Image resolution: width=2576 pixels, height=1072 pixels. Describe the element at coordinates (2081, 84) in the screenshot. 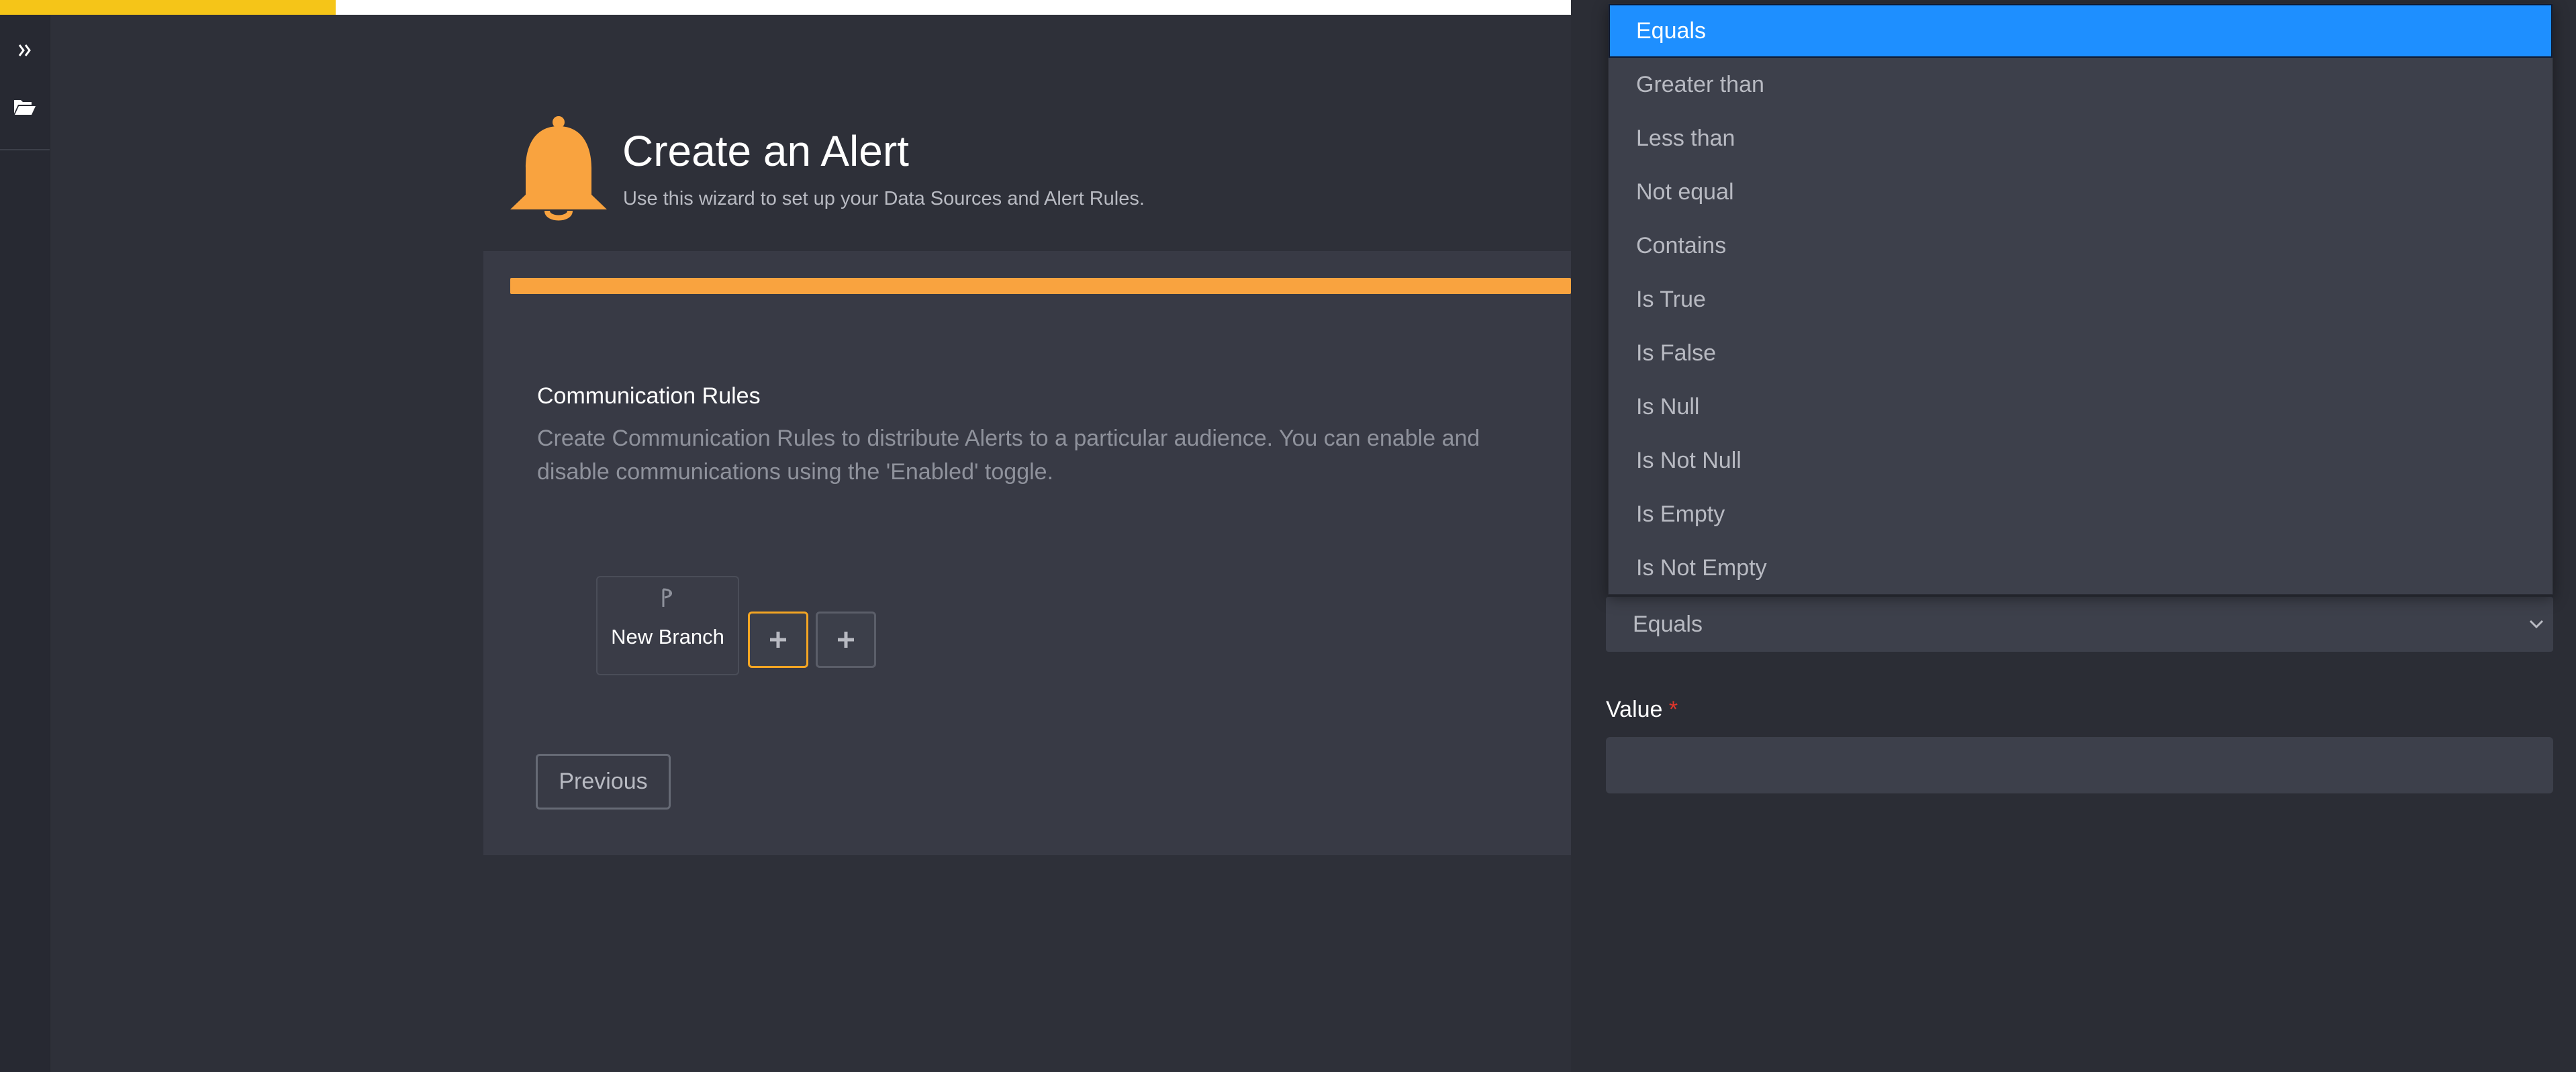

I see `option-greater-than: Greater than` at that location.